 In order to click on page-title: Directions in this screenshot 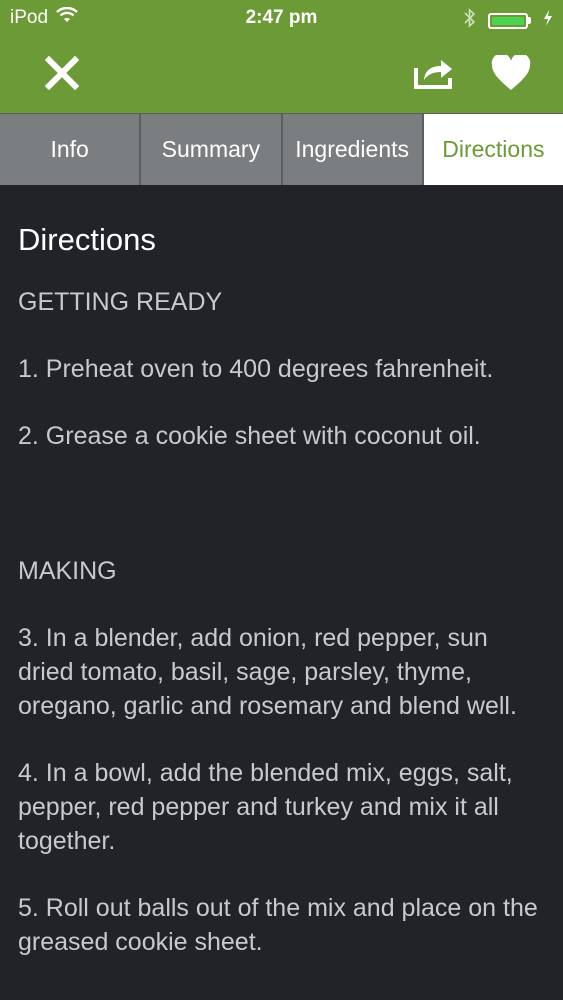, I will do `click(87, 239)`.